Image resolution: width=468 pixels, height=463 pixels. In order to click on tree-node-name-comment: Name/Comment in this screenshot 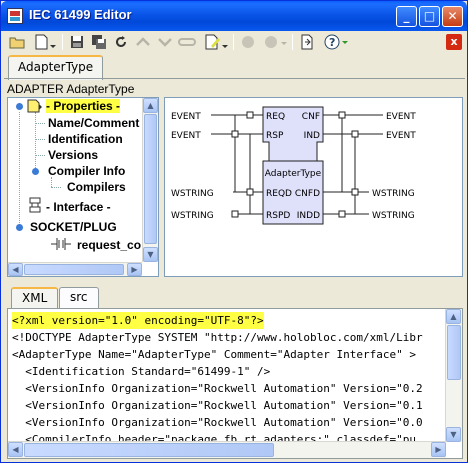, I will do `click(93, 123)`.